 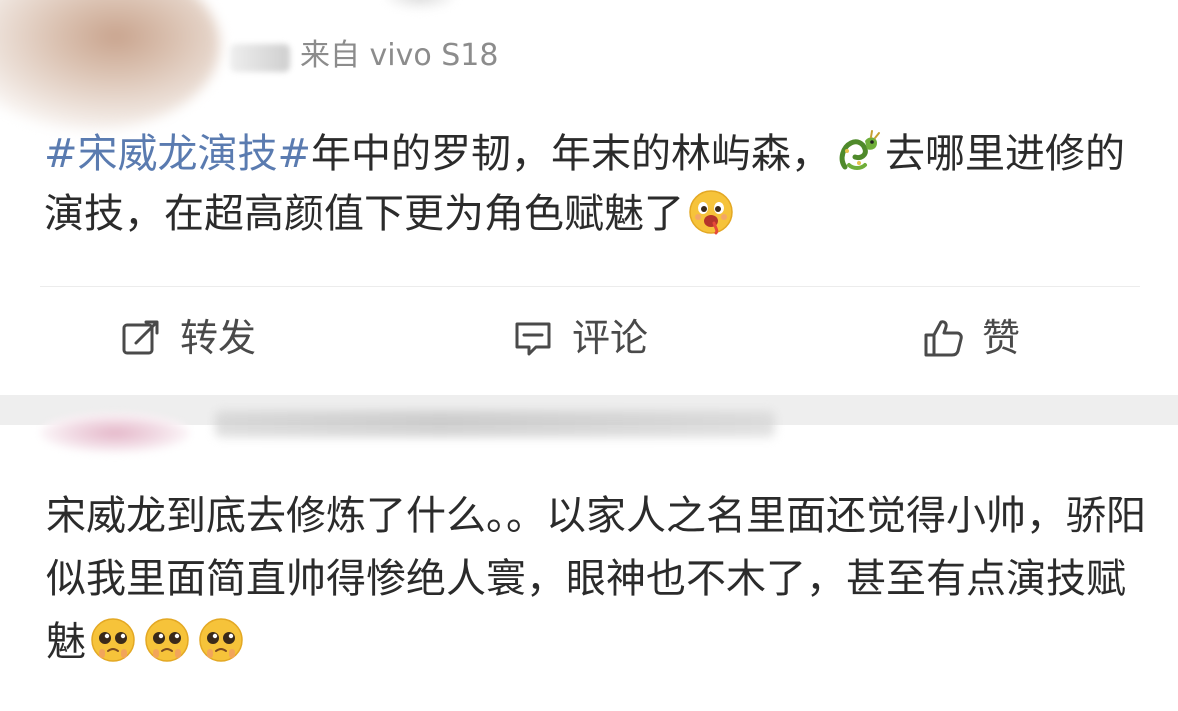 I want to click on comment-meta-blurred, so click(x=495, y=424).